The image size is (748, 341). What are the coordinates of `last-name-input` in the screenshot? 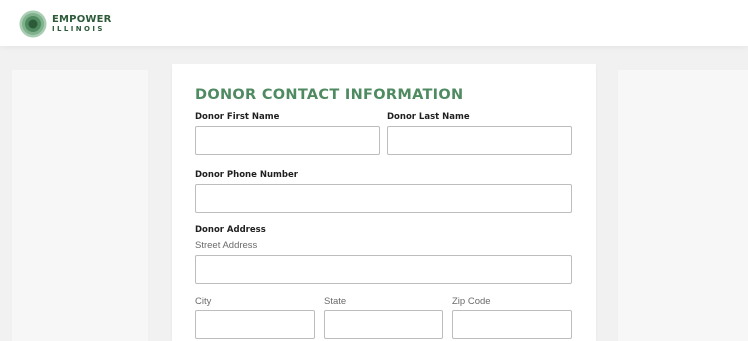 It's located at (479, 140).